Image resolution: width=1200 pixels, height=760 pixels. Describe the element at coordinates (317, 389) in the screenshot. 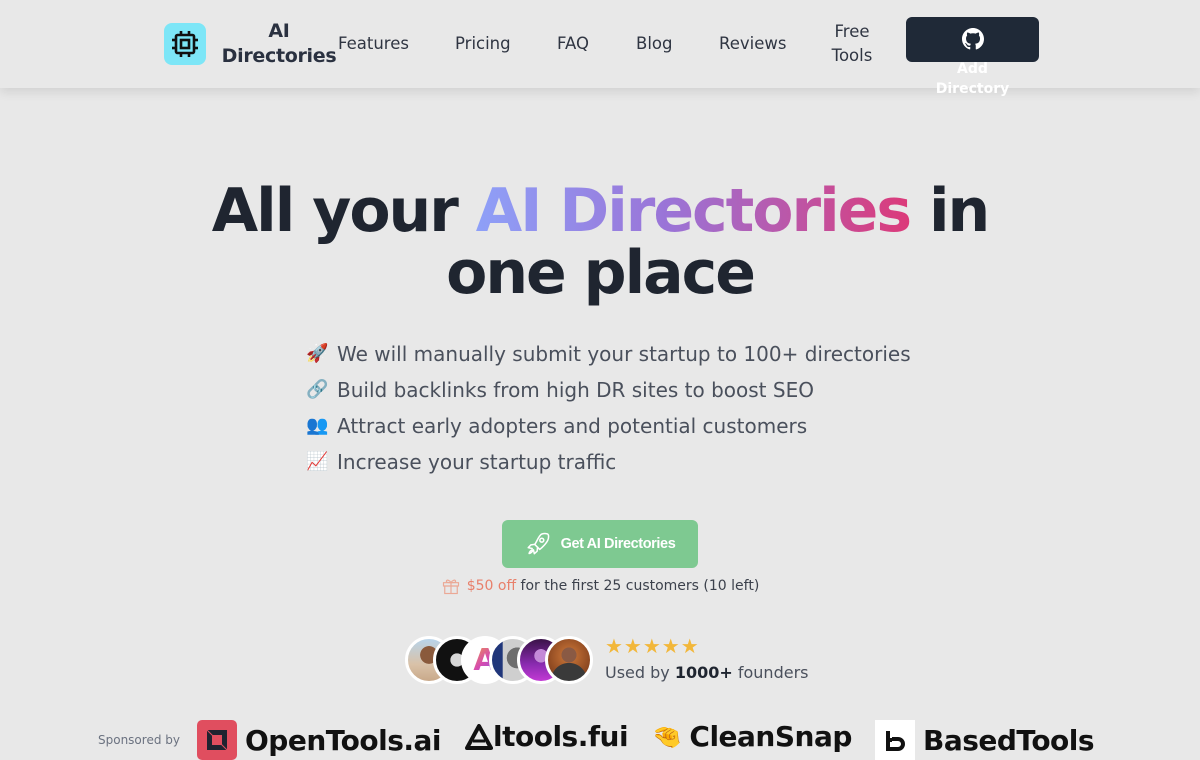

I see `link-icon: 🔗` at that location.